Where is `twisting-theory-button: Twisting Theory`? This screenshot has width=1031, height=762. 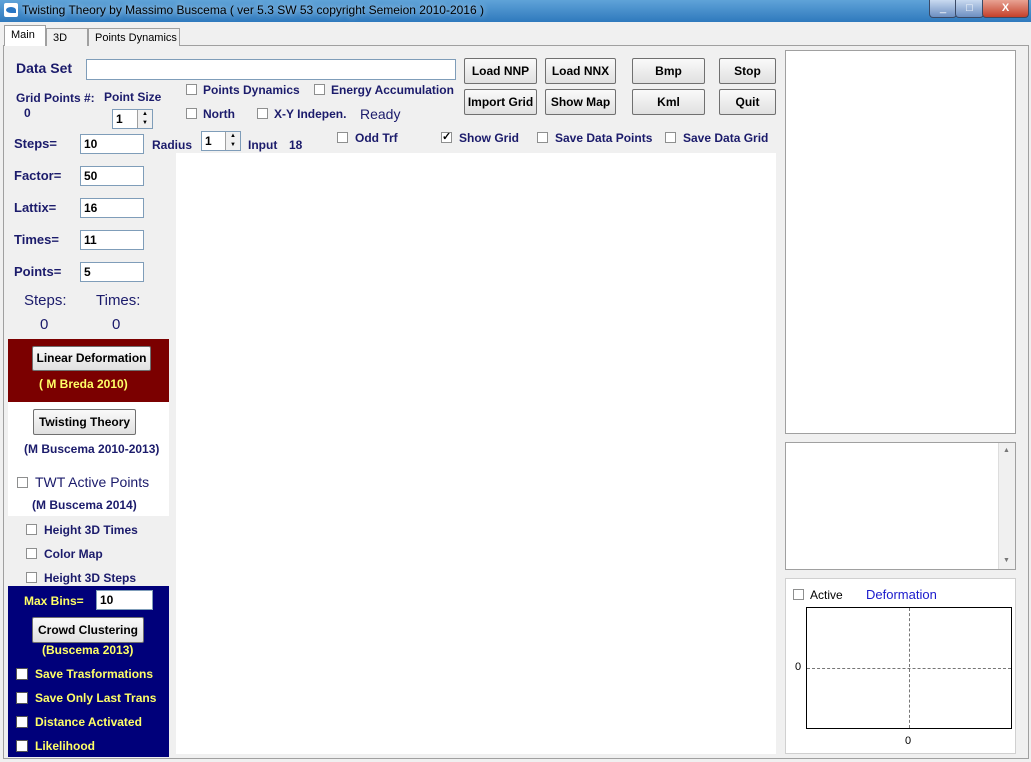 twisting-theory-button: Twisting Theory is located at coordinates (84, 422).